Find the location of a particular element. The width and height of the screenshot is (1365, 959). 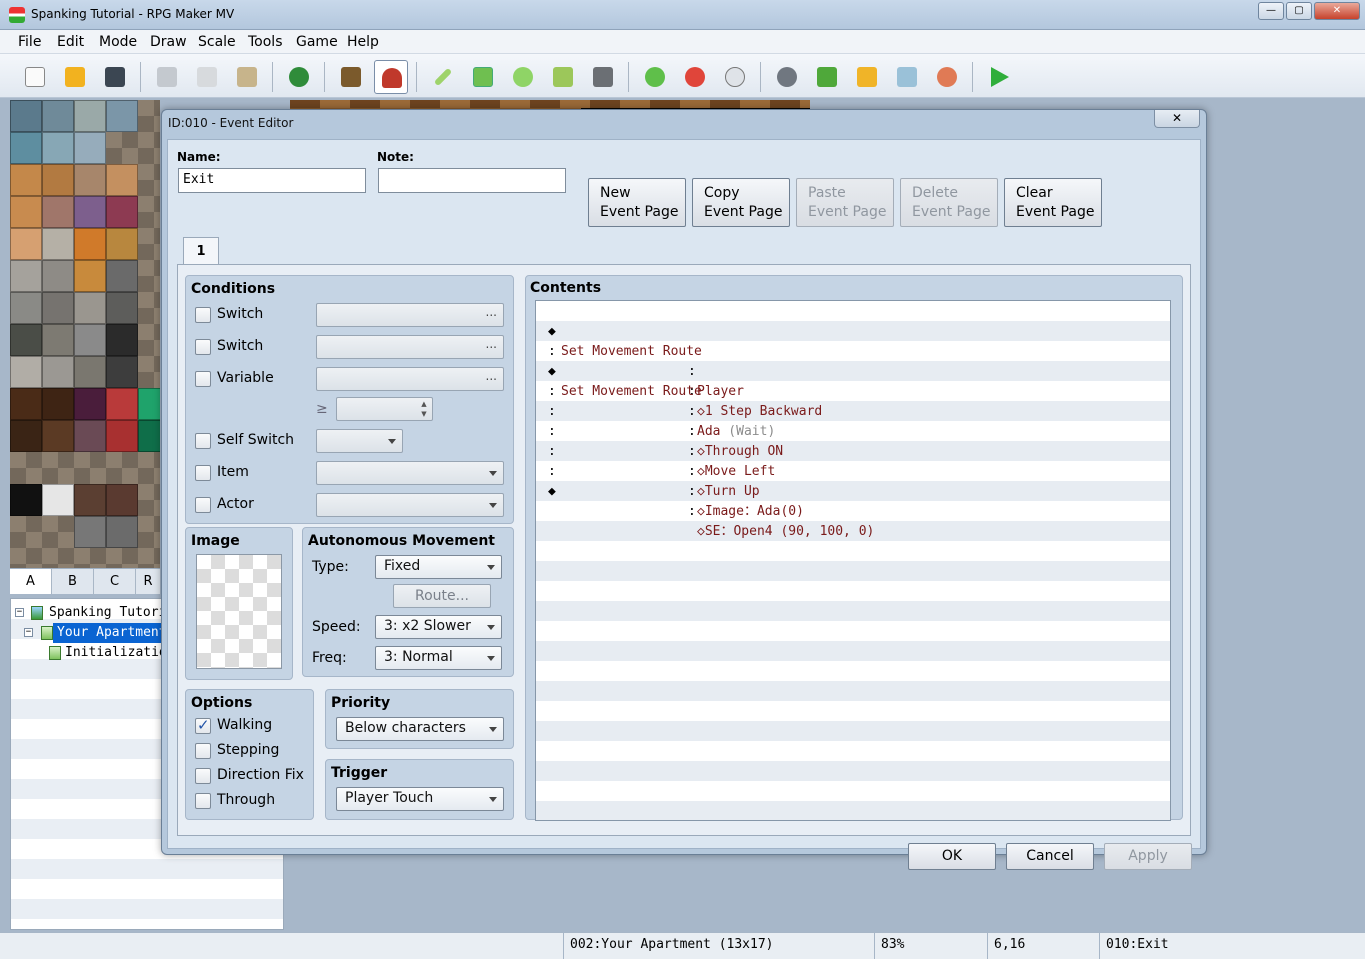

note-input is located at coordinates (472, 180).